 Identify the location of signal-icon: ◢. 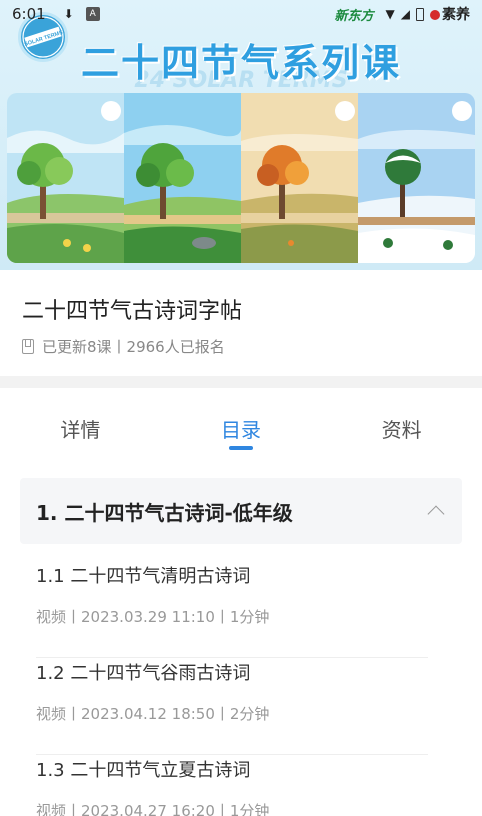
(405, 14).